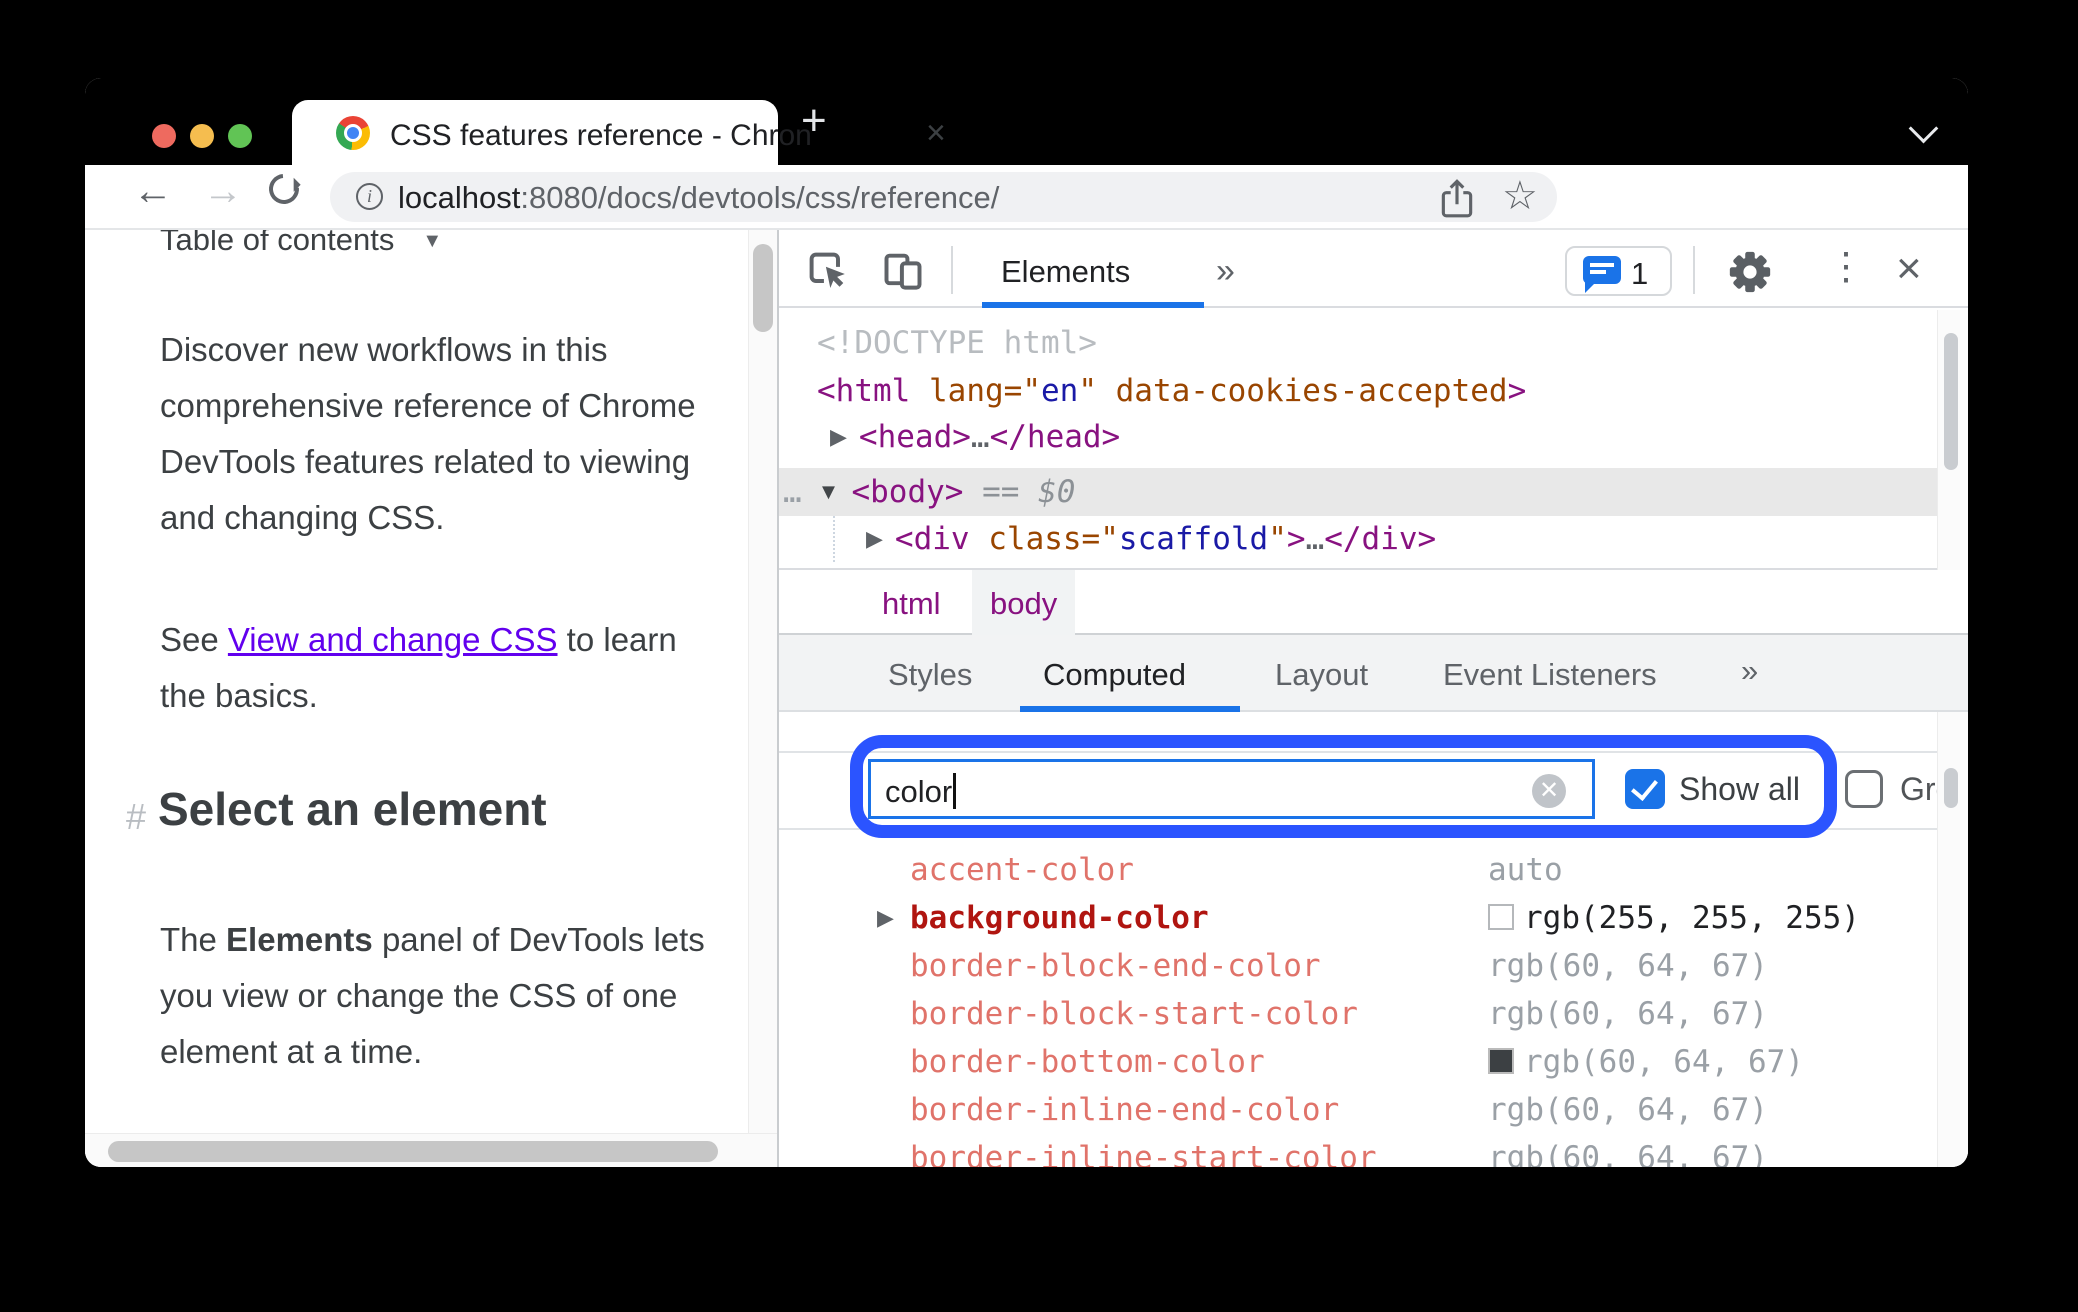  I want to click on page-horizontal-scrollbar, so click(431, 1150).